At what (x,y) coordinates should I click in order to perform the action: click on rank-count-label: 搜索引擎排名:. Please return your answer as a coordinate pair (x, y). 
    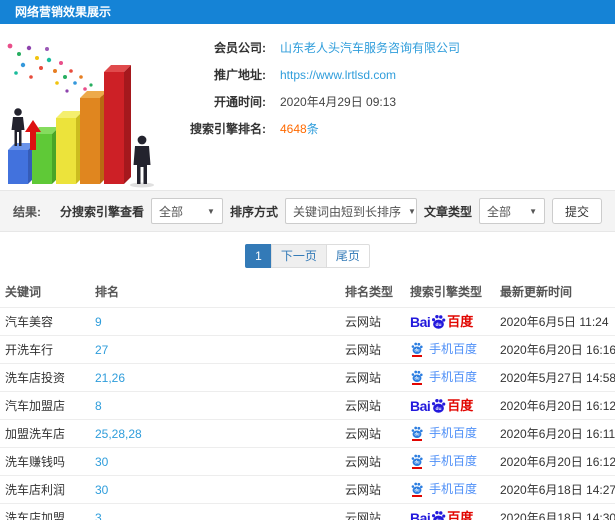
    Looking at the image, I should click on (228, 129).